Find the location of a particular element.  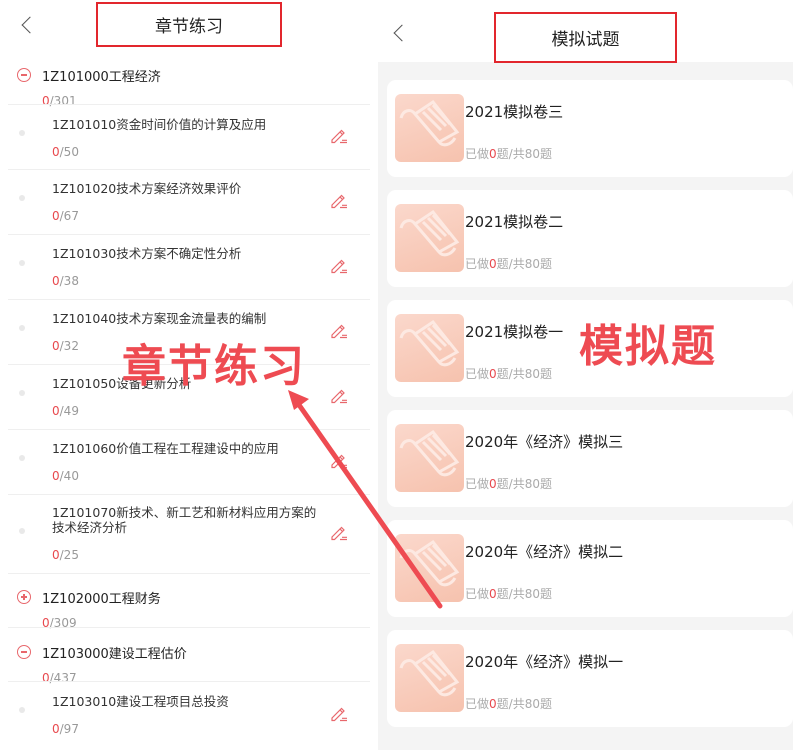

header: 模拟试题 is located at coordinates (585, 31).